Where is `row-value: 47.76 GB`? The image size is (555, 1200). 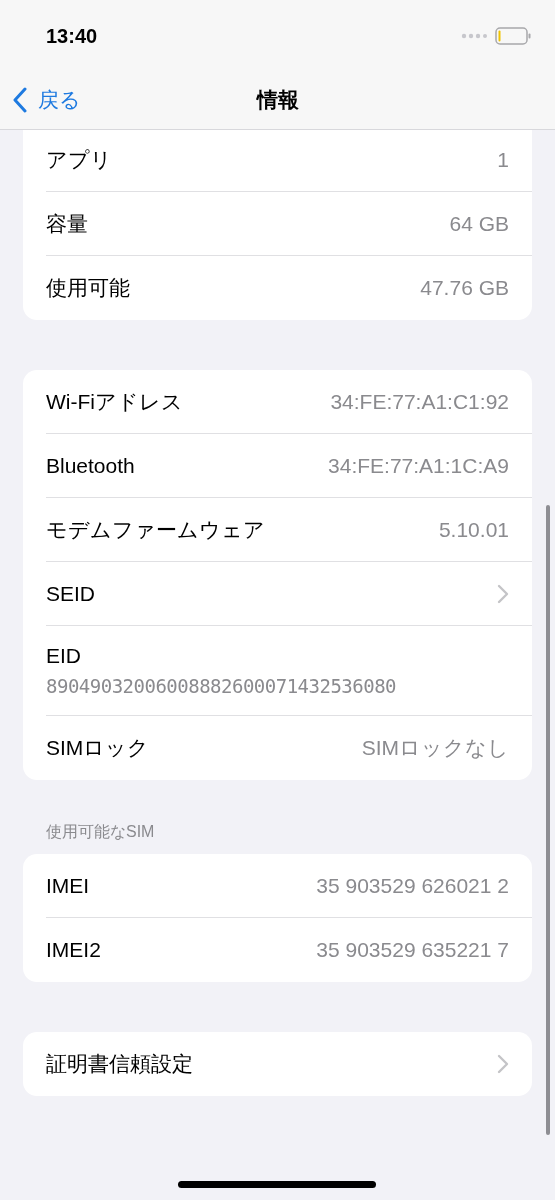
row-value: 47.76 GB is located at coordinates (464, 288).